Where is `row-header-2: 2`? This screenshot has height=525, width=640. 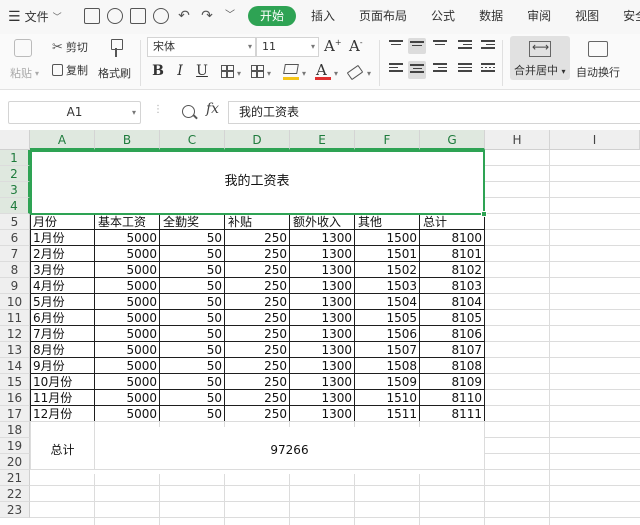
row-header-2: 2 is located at coordinates (15, 174).